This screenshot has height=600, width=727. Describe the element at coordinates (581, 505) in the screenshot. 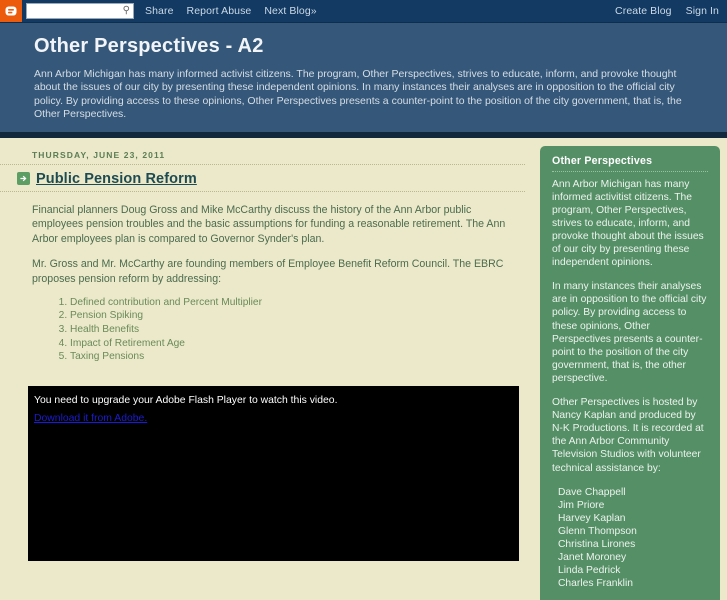

I see `list-item: Jim Priore` at that location.